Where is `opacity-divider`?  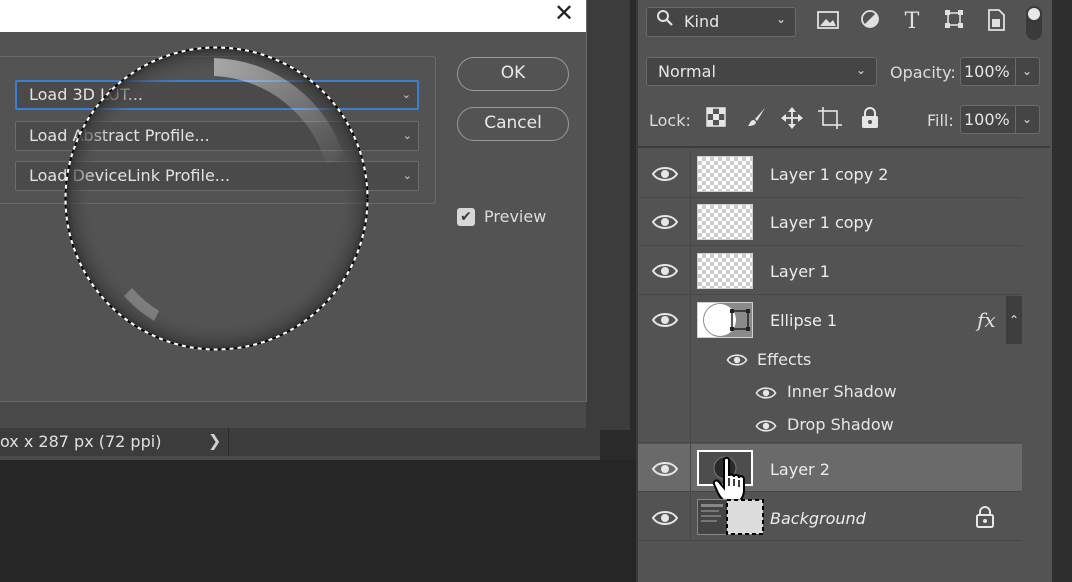
opacity-divider is located at coordinates (1015, 71).